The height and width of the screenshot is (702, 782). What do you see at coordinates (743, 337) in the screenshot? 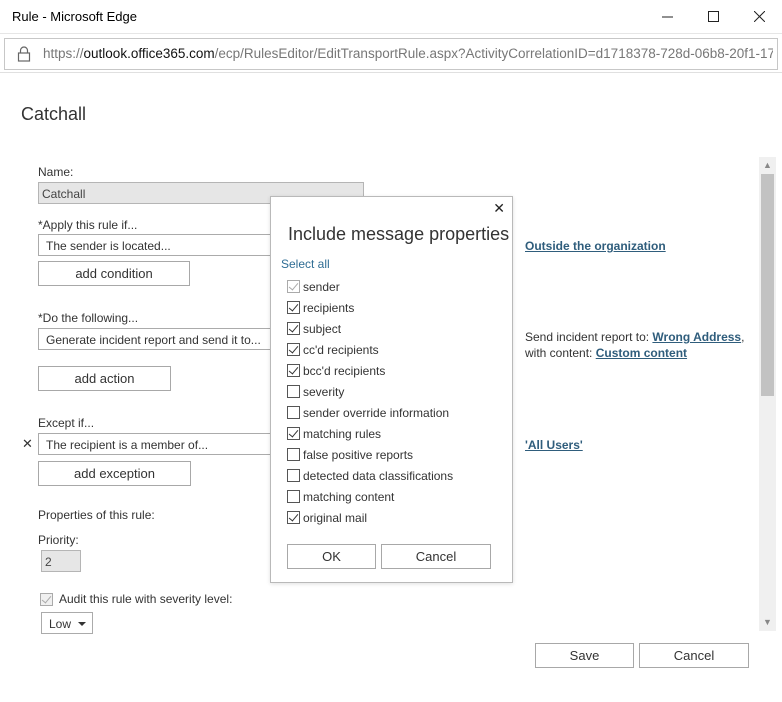
I see `send-report-suffix: ,` at bounding box center [743, 337].